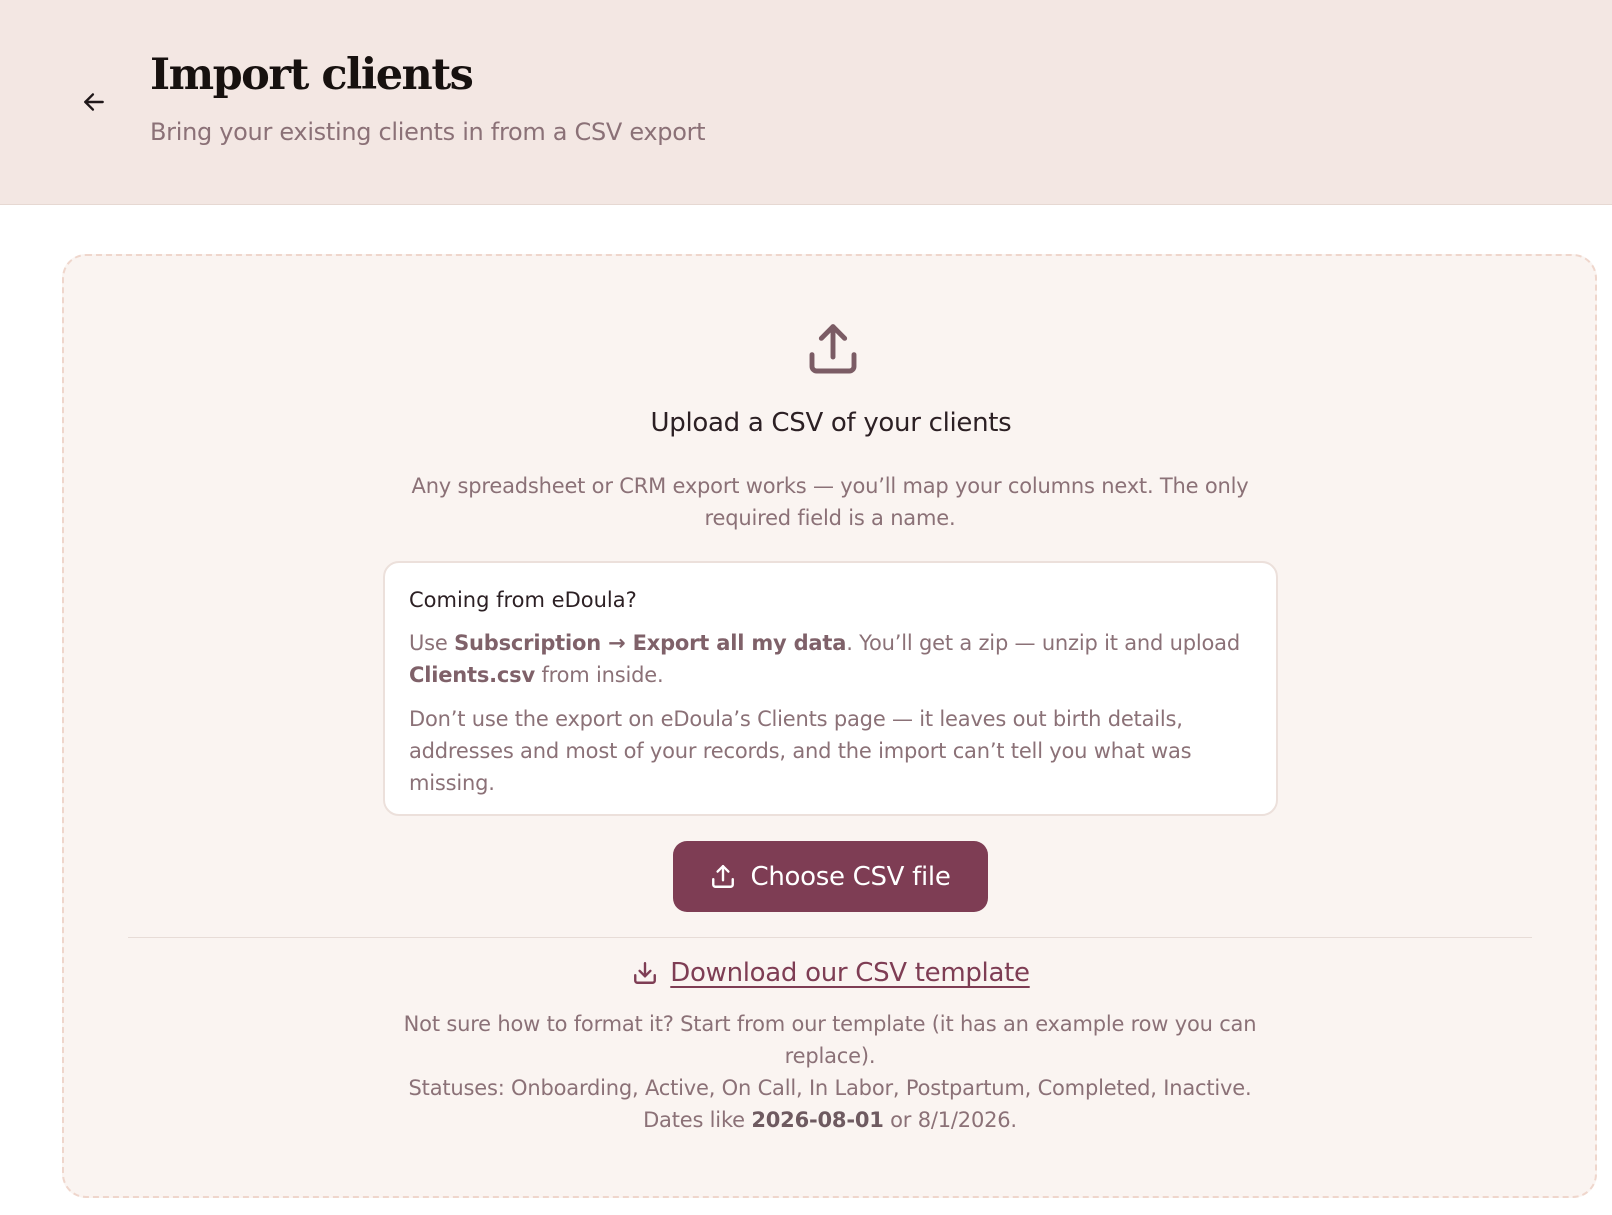 The height and width of the screenshot is (1215, 1612). I want to click on download-icon, so click(645, 973).